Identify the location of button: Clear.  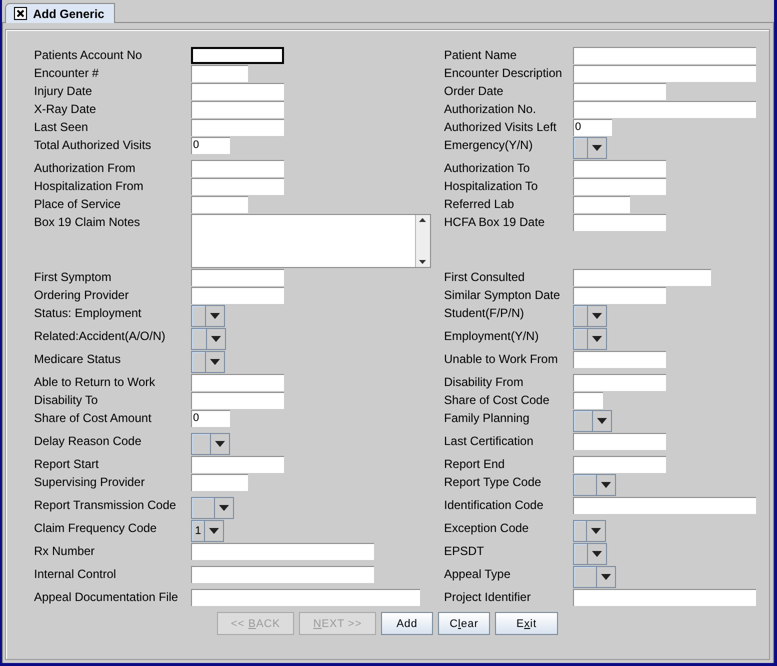
(464, 623).